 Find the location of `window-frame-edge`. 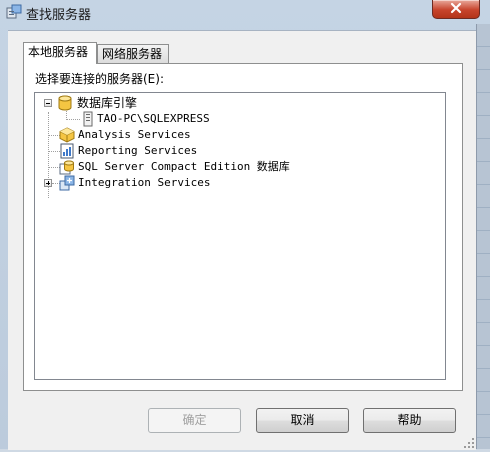

window-frame-edge is located at coordinates (483, 236).